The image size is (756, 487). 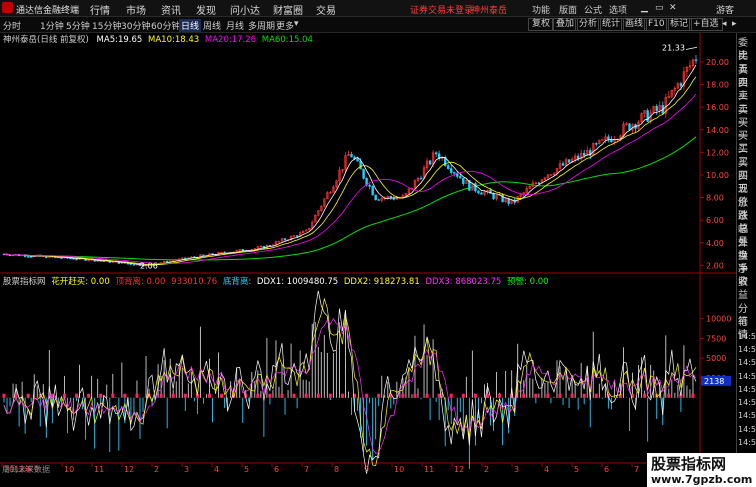 I want to click on ind-y-tick-label: 5000, so click(x=716, y=358).